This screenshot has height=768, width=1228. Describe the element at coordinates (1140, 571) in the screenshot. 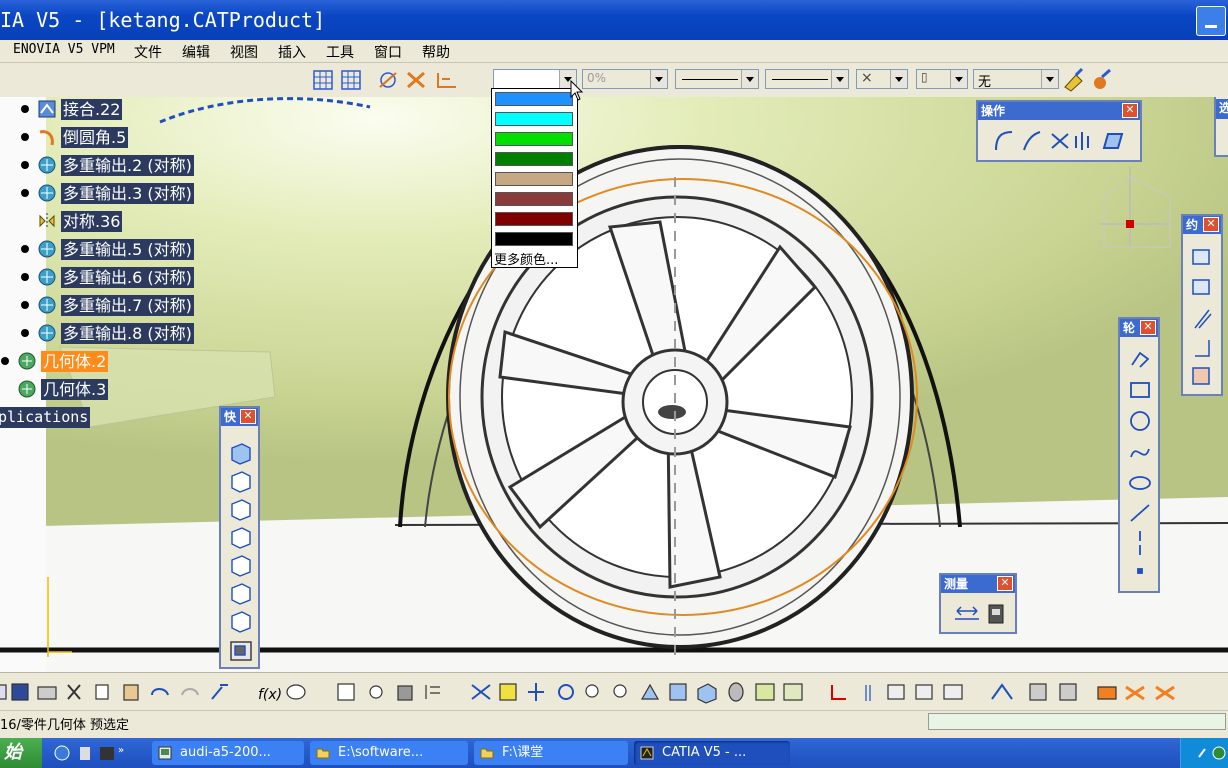

I see `point-icon` at that location.